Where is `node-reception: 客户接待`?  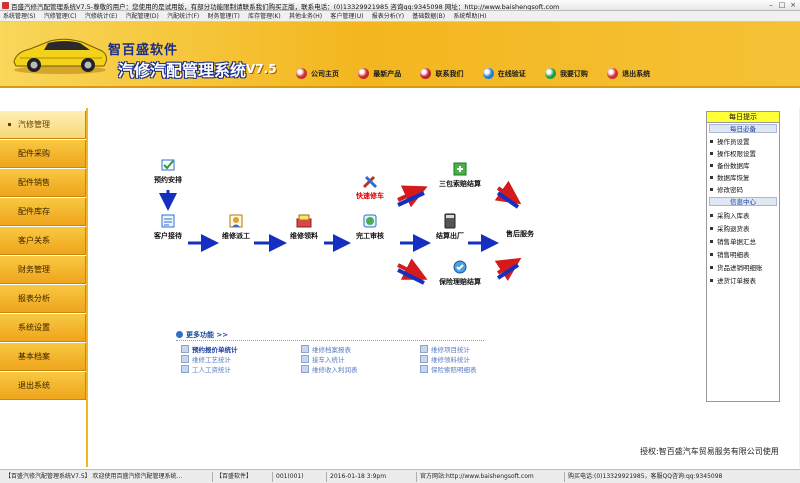
node-reception: 客户接待 is located at coordinates (168, 226).